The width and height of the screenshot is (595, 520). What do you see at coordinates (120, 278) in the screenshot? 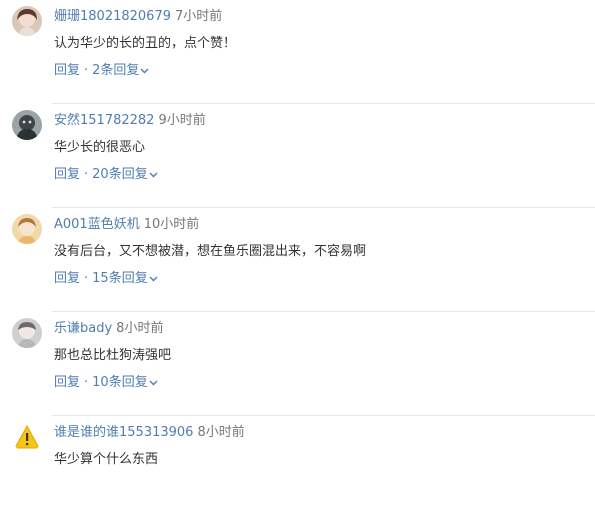
I see `replies-count: 15条回复` at bounding box center [120, 278].